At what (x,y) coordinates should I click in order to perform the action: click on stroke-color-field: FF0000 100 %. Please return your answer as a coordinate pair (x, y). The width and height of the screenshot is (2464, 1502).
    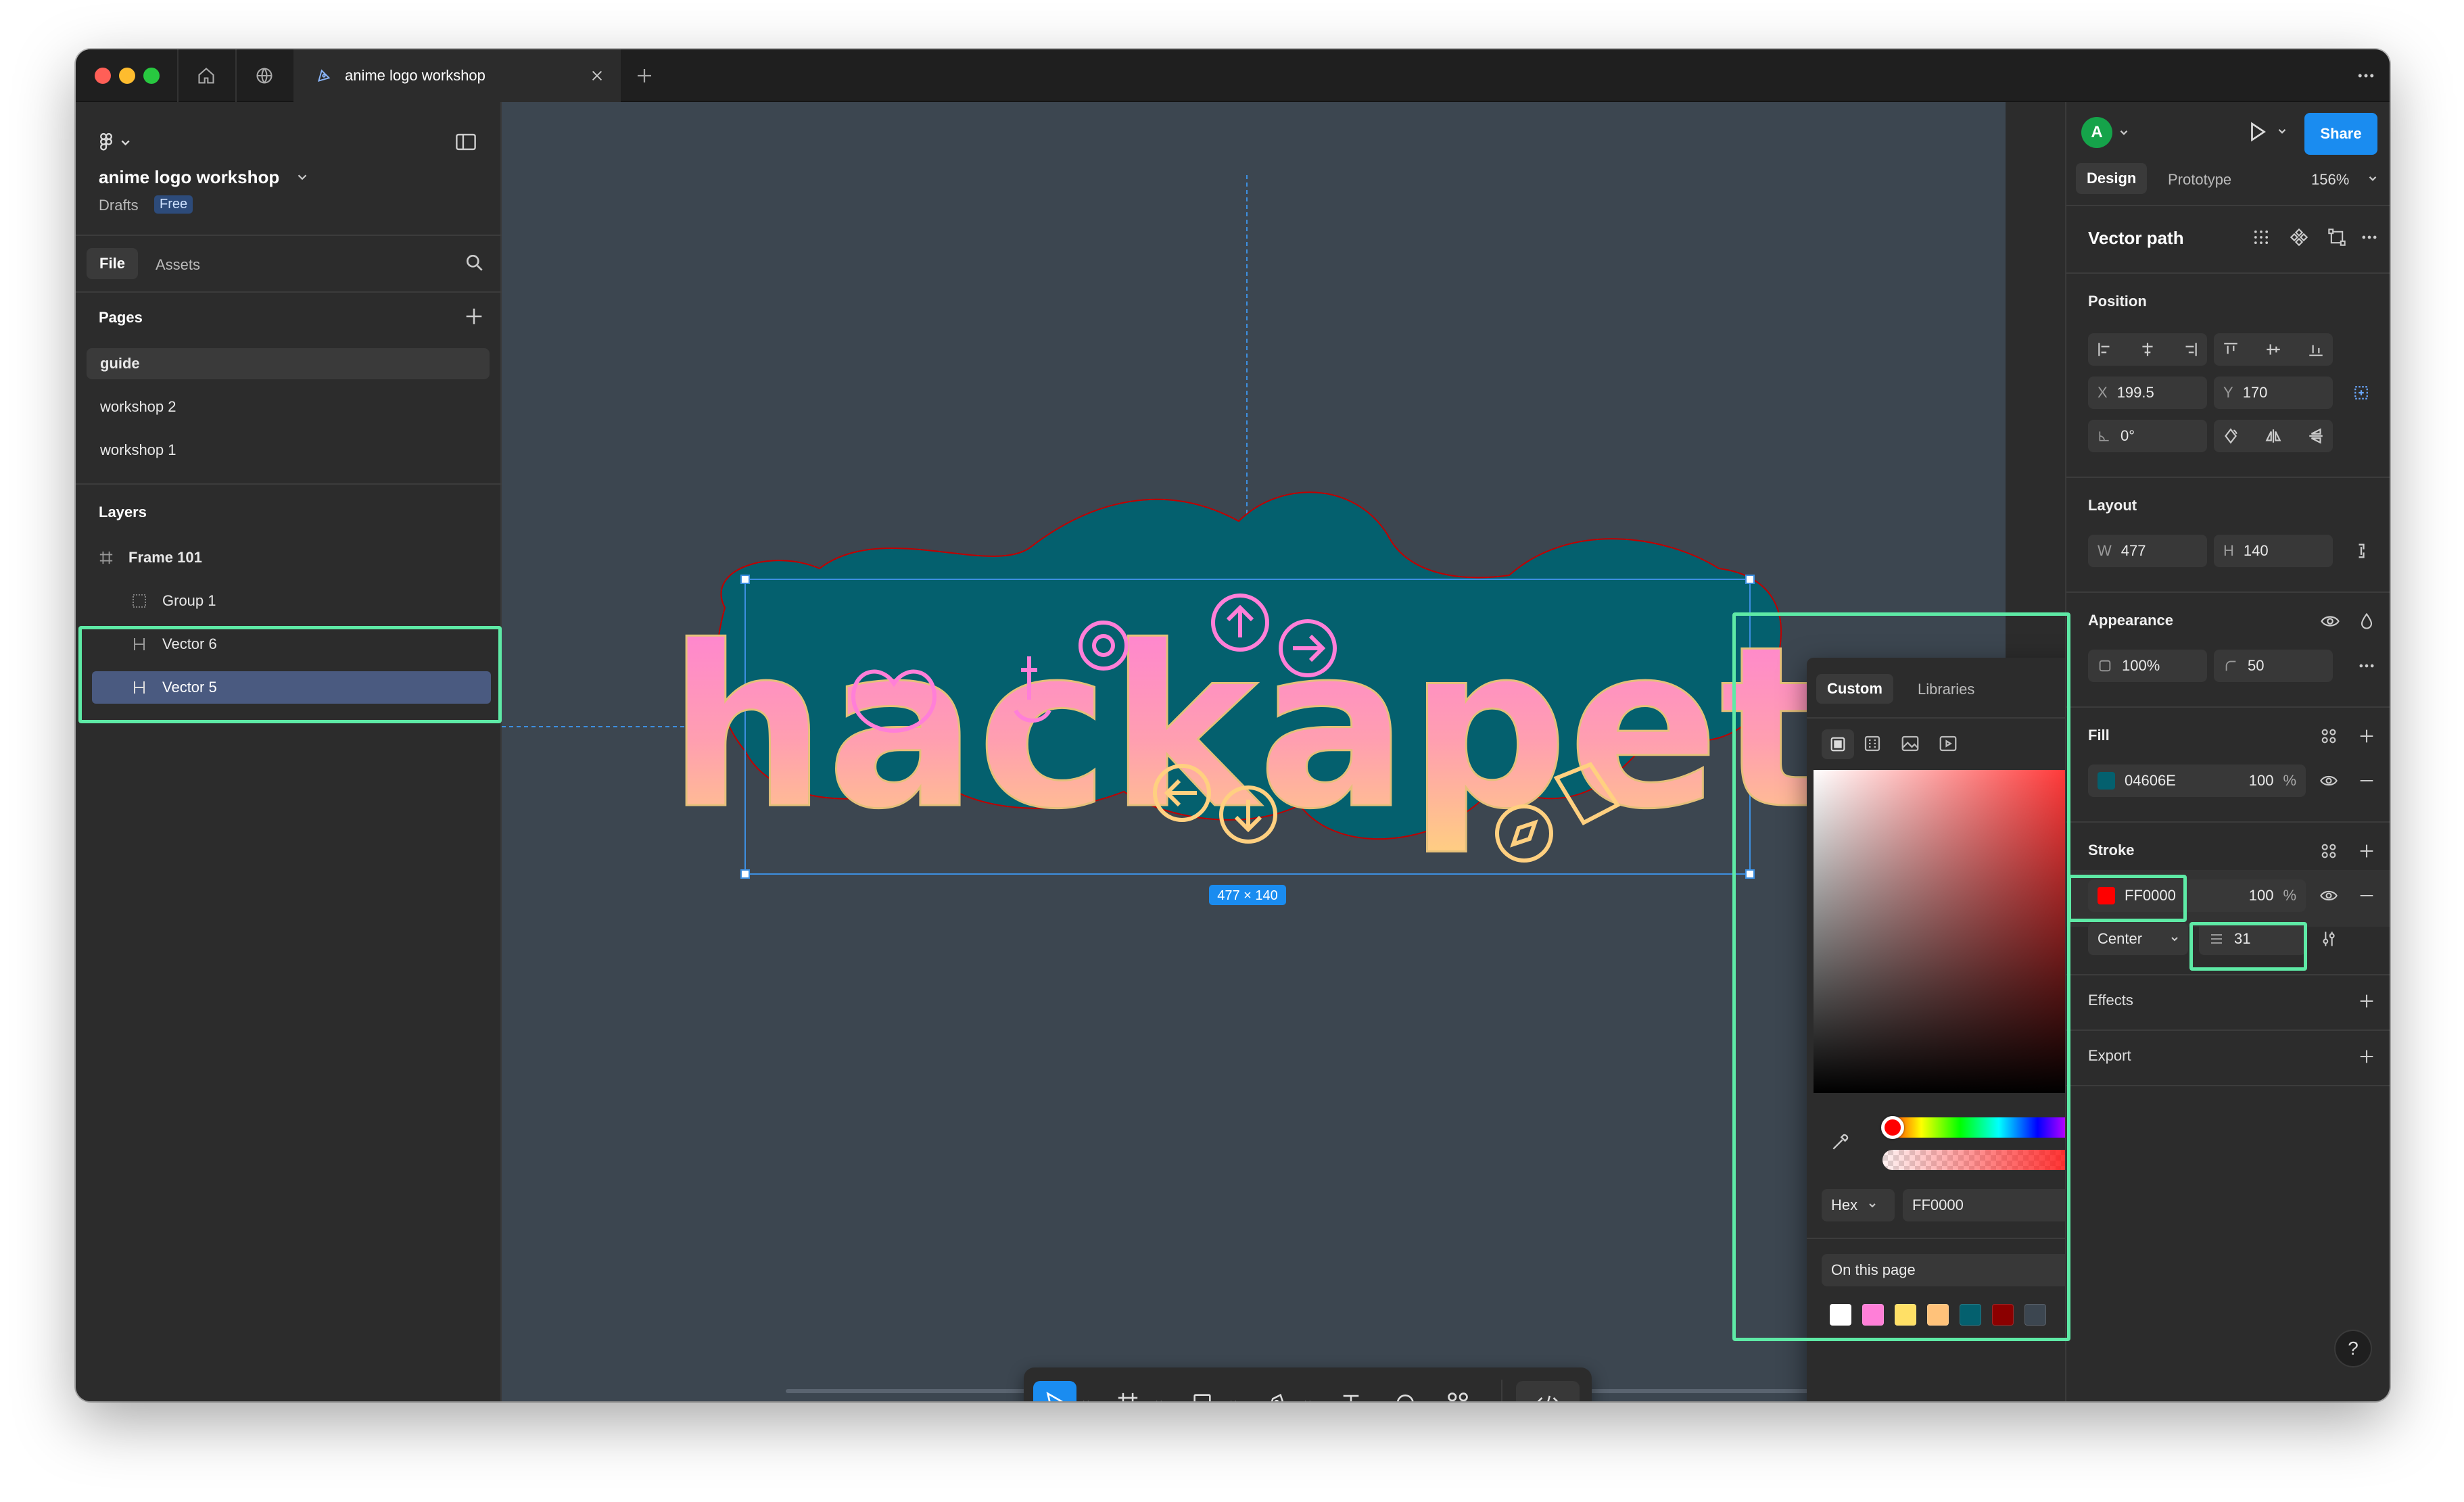
    Looking at the image, I should click on (2197, 895).